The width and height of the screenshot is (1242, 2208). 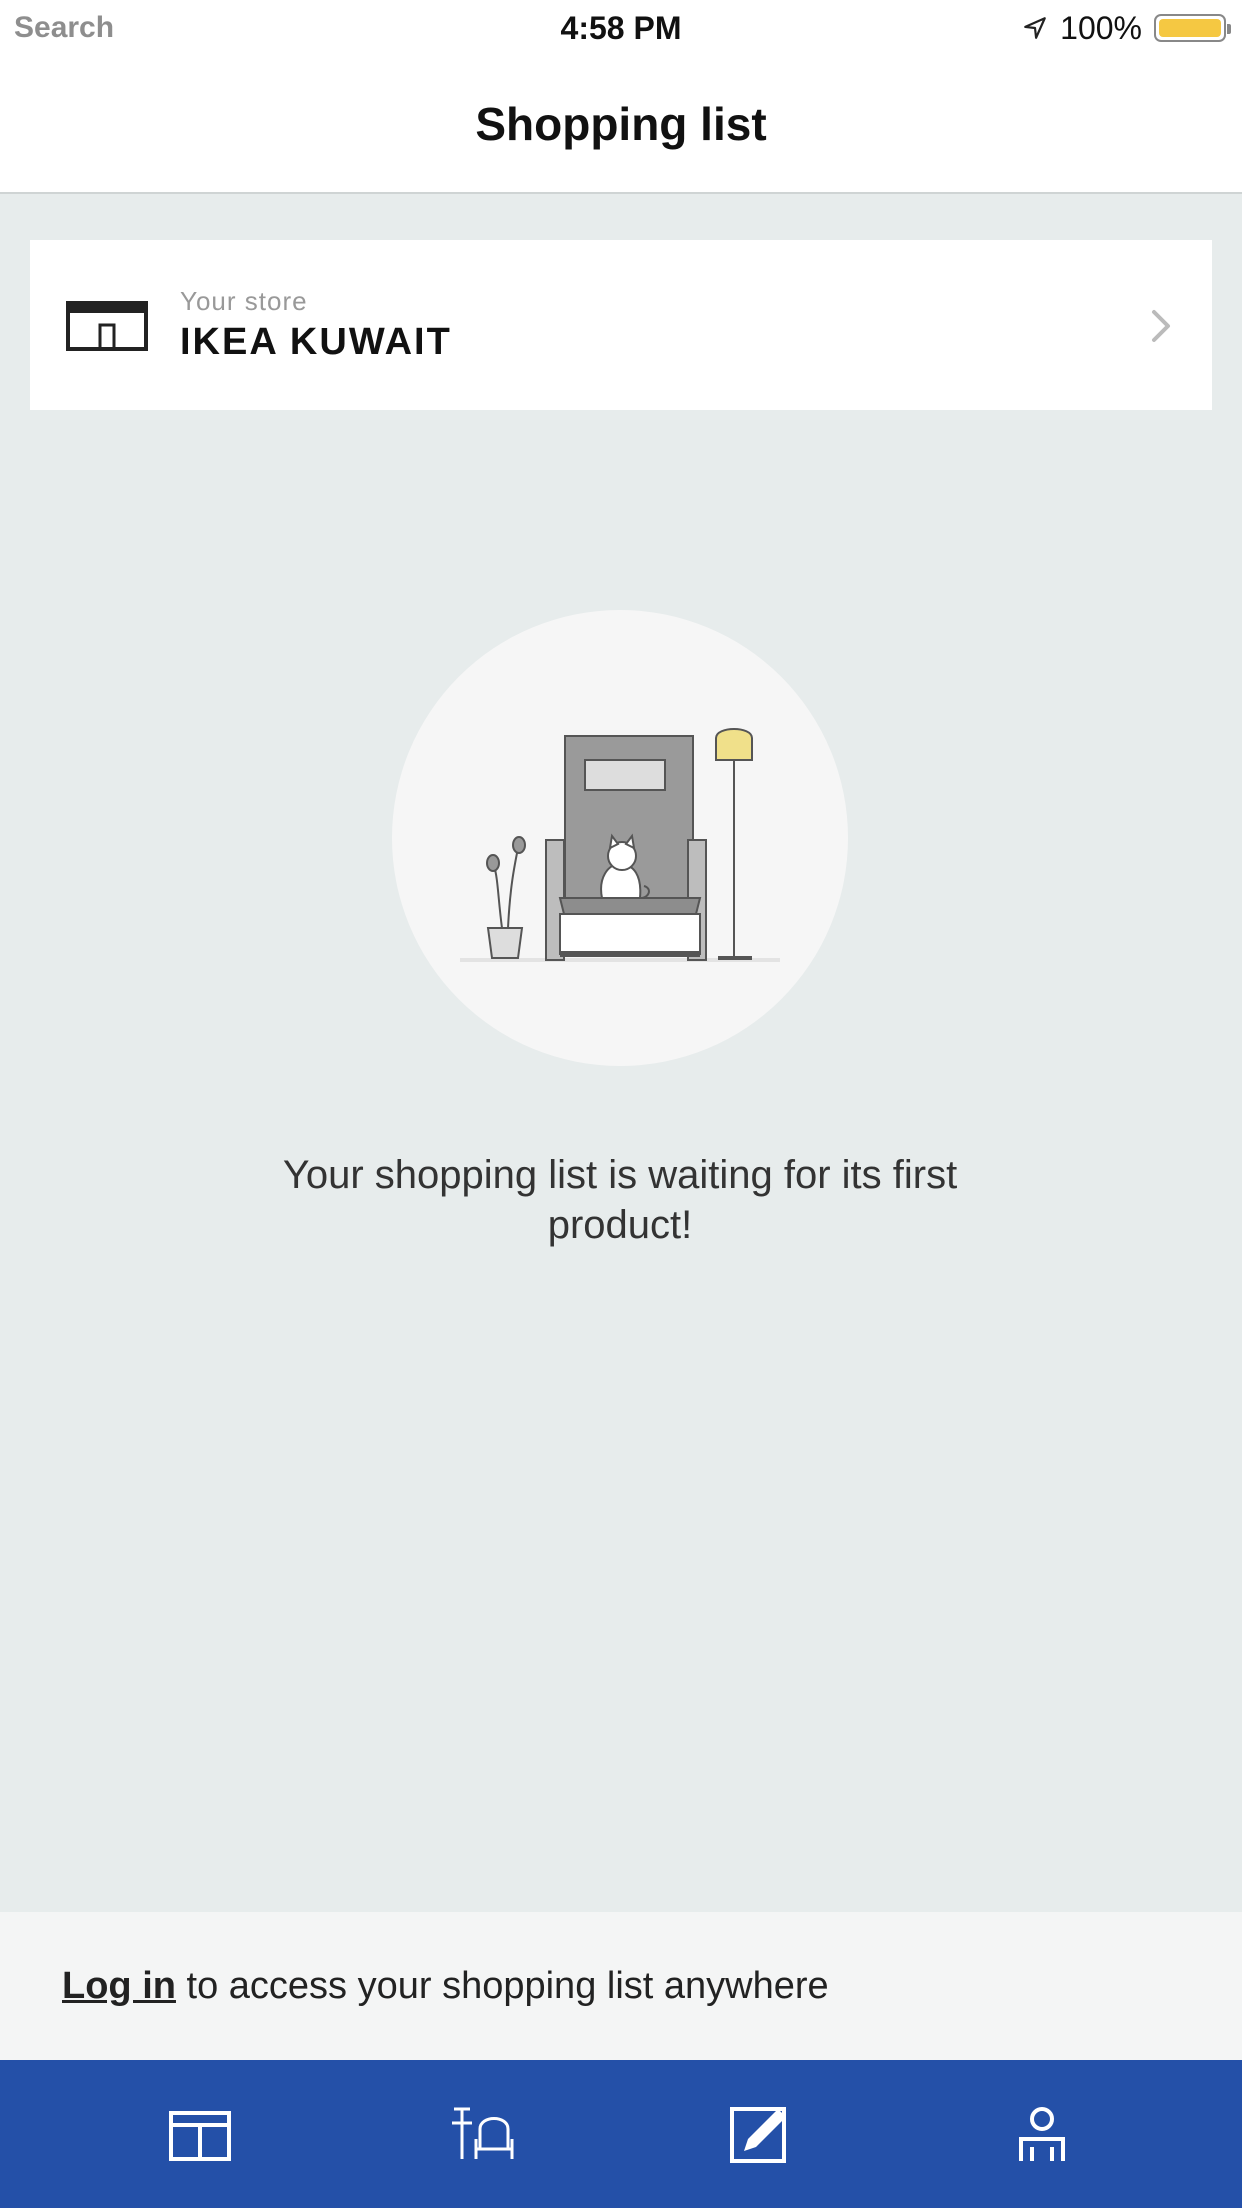 What do you see at coordinates (316, 342) in the screenshot?
I see `store-name: IKEA KUWAIT` at bounding box center [316, 342].